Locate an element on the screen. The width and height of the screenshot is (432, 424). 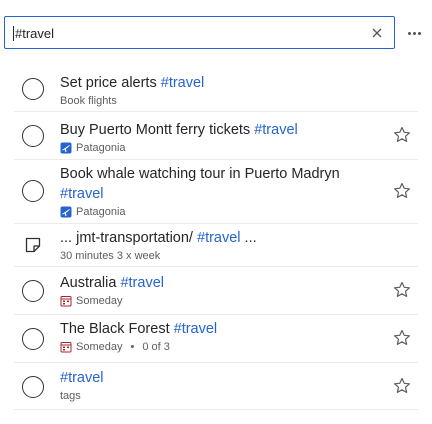
task-title: Buy Puerto Montt ferry tickets #travel is located at coordinates (179, 130).